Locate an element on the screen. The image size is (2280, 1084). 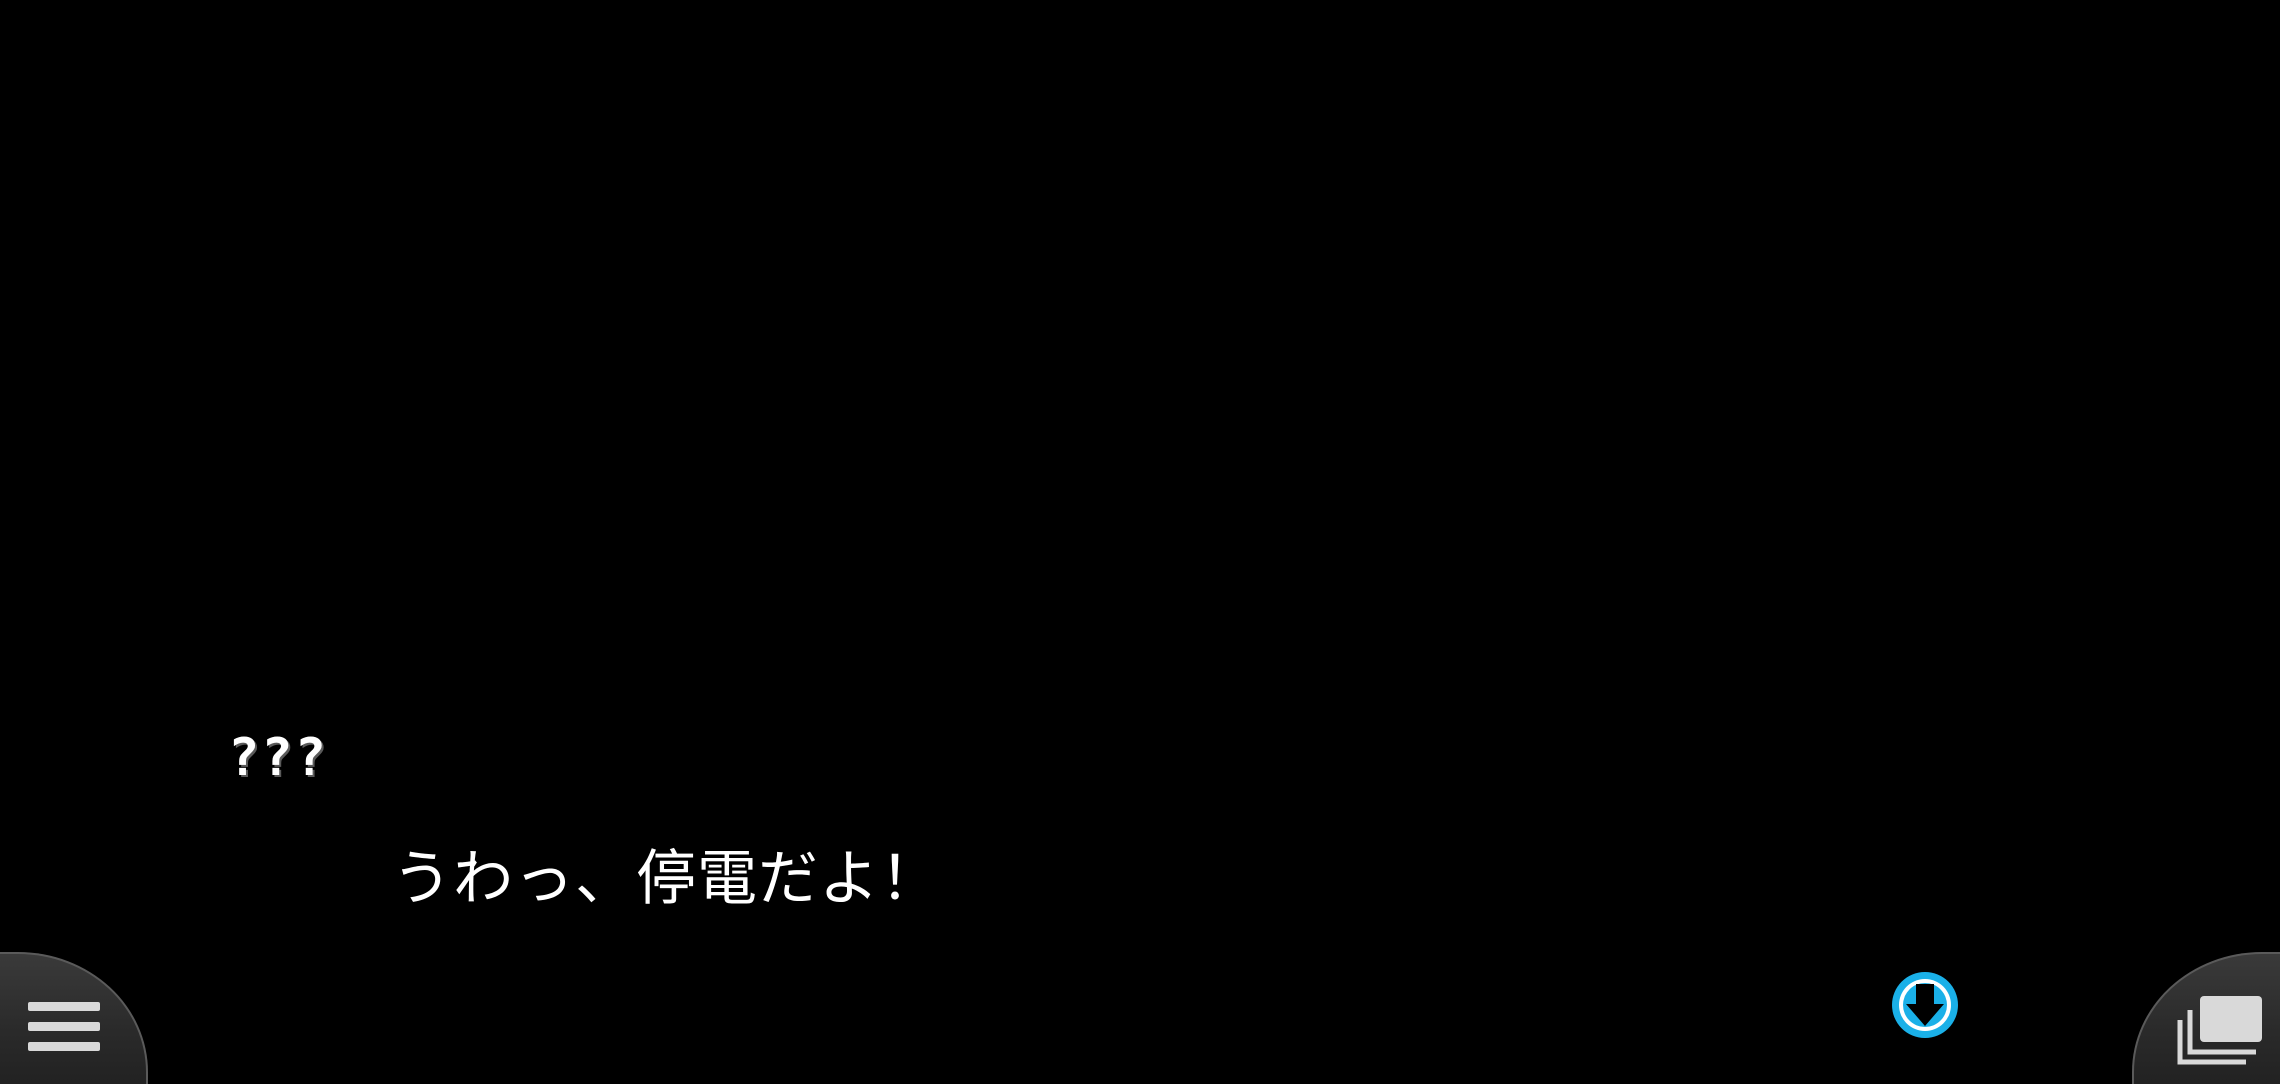
hamburger-menu-icon is located at coordinates (64, 1026).